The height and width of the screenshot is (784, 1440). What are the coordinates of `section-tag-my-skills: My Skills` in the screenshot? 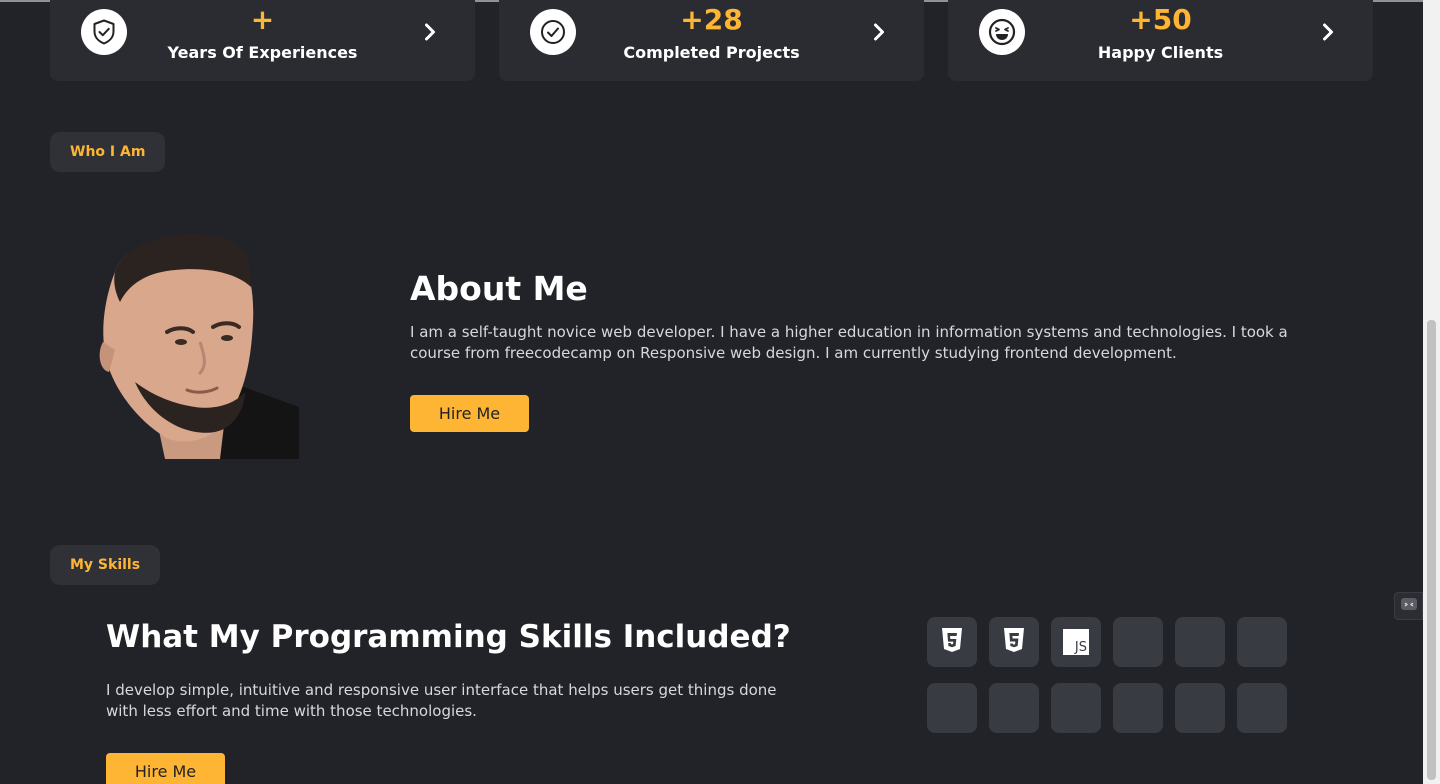 It's located at (105, 565).